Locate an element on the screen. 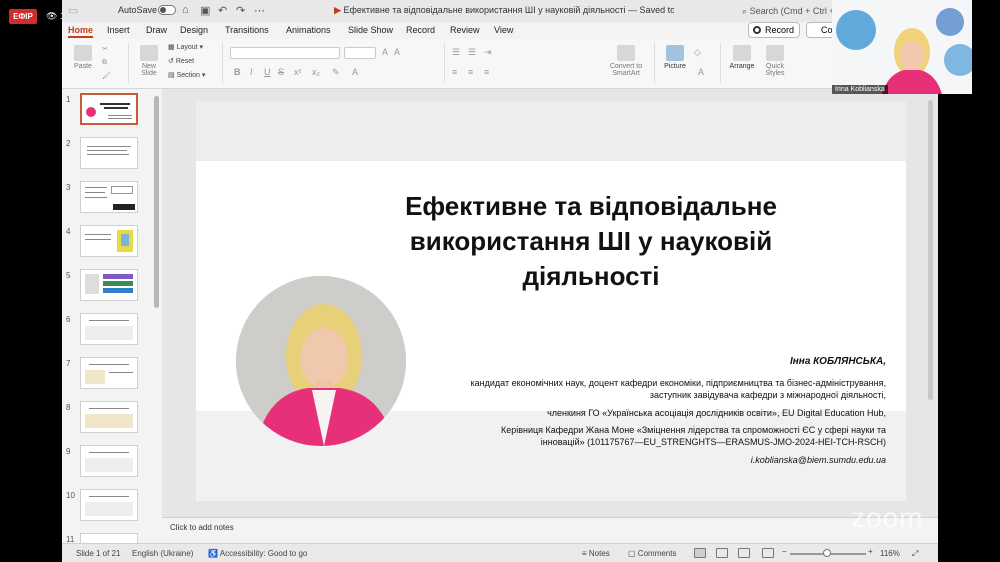 The width and height of the screenshot is (1000, 562). bold-icon: B is located at coordinates (237, 72).